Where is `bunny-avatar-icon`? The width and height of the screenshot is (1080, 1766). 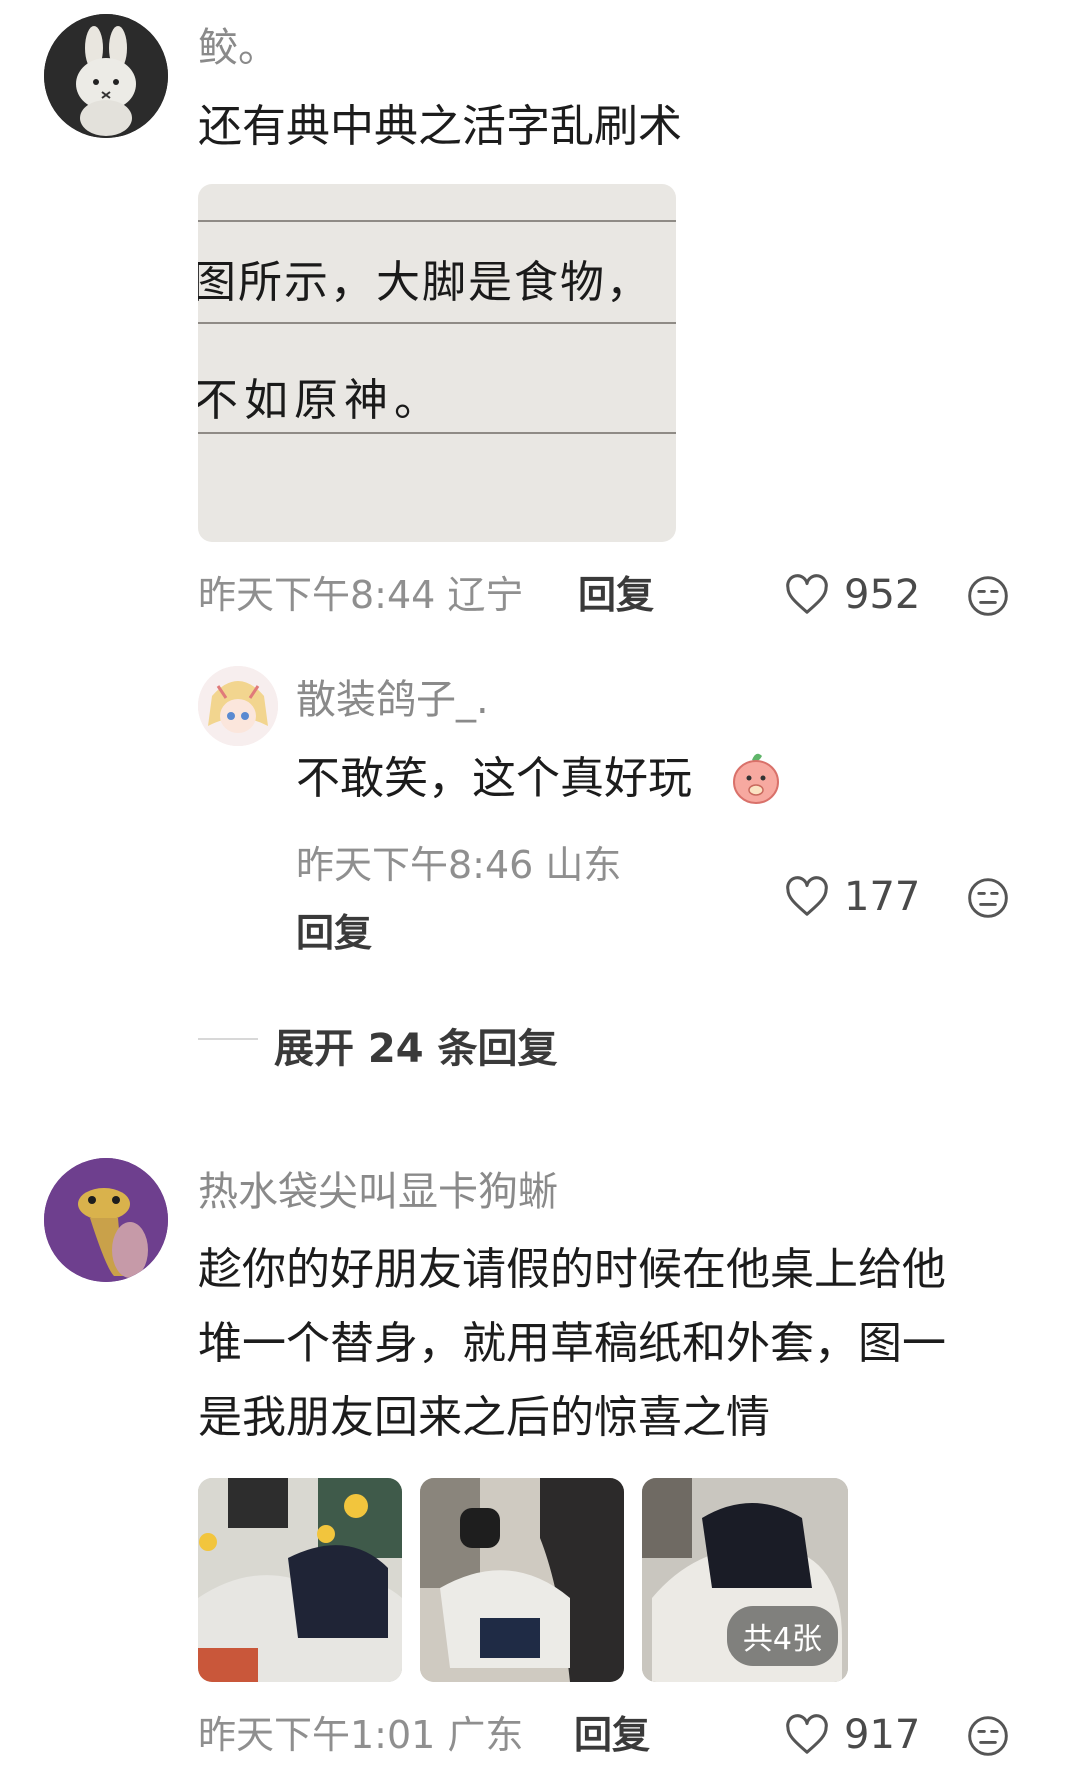
bunny-avatar-icon is located at coordinates (106, 76).